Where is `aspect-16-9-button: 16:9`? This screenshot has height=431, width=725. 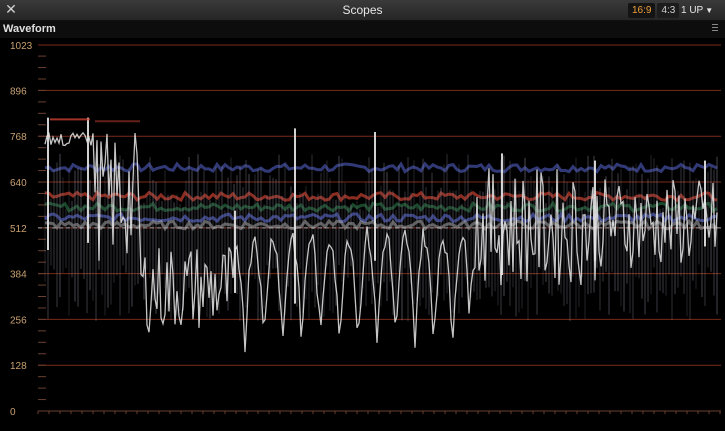
aspect-16-9-button: 16:9 is located at coordinates (642, 10).